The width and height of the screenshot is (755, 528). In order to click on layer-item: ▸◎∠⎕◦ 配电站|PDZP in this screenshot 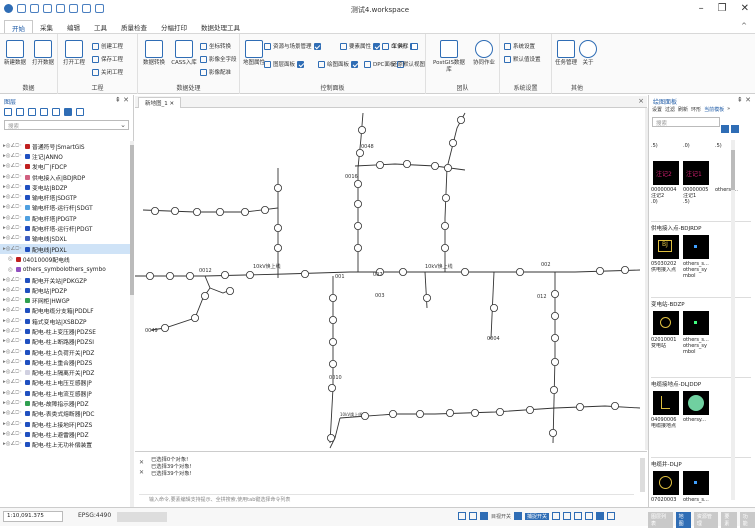, I will do `click(65, 290)`.